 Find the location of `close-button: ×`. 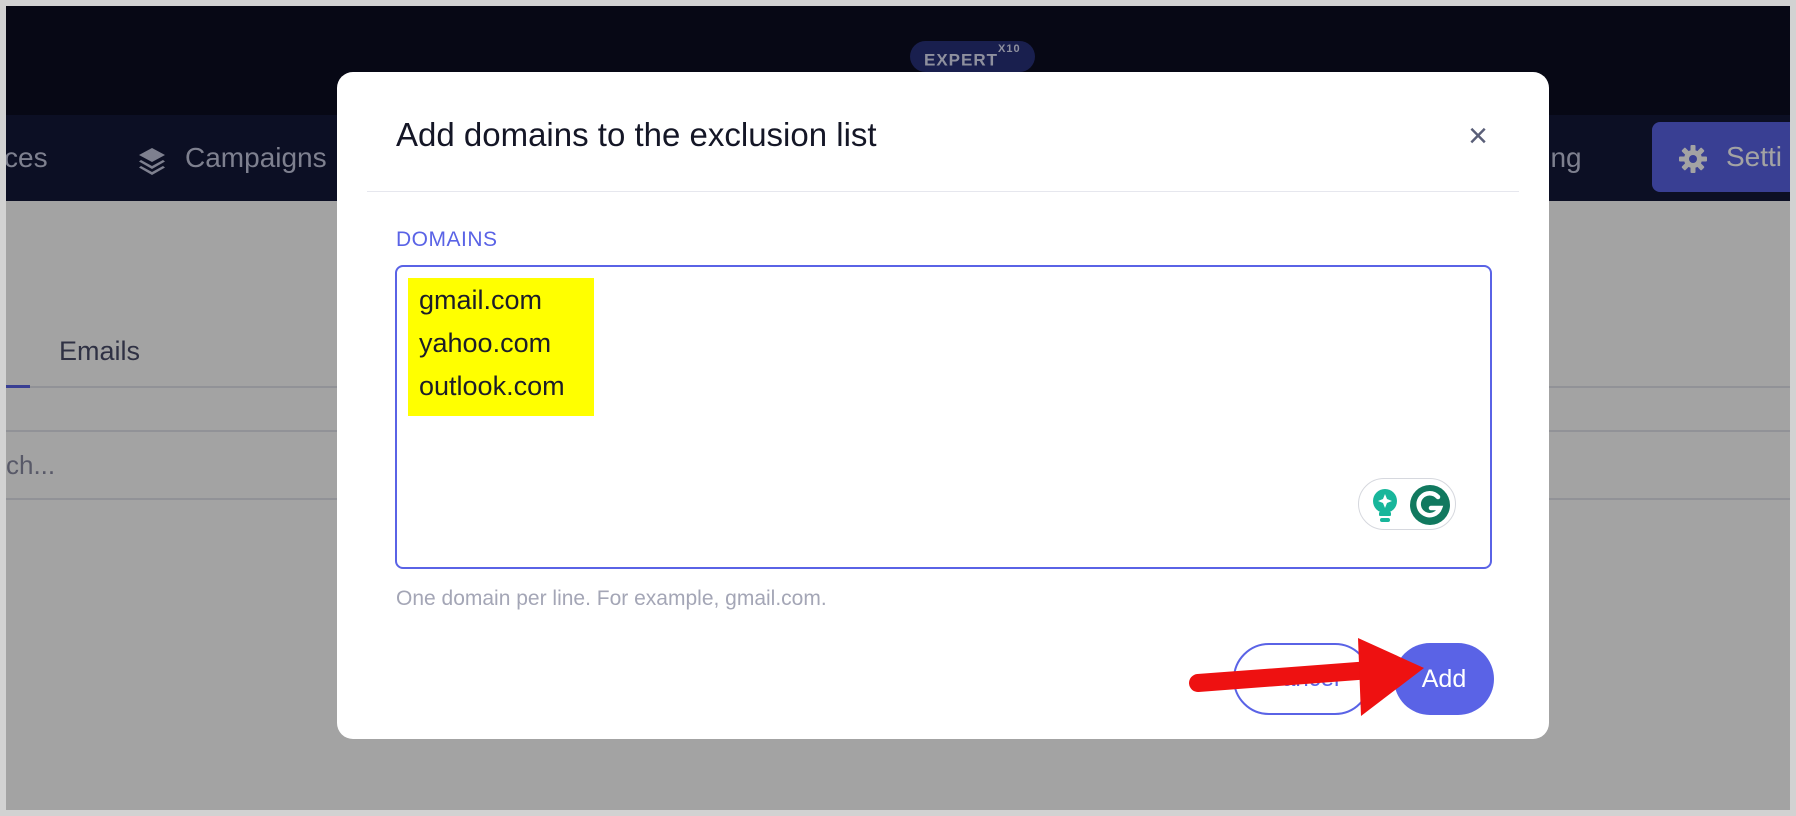

close-button: × is located at coordinates (1478, 136).